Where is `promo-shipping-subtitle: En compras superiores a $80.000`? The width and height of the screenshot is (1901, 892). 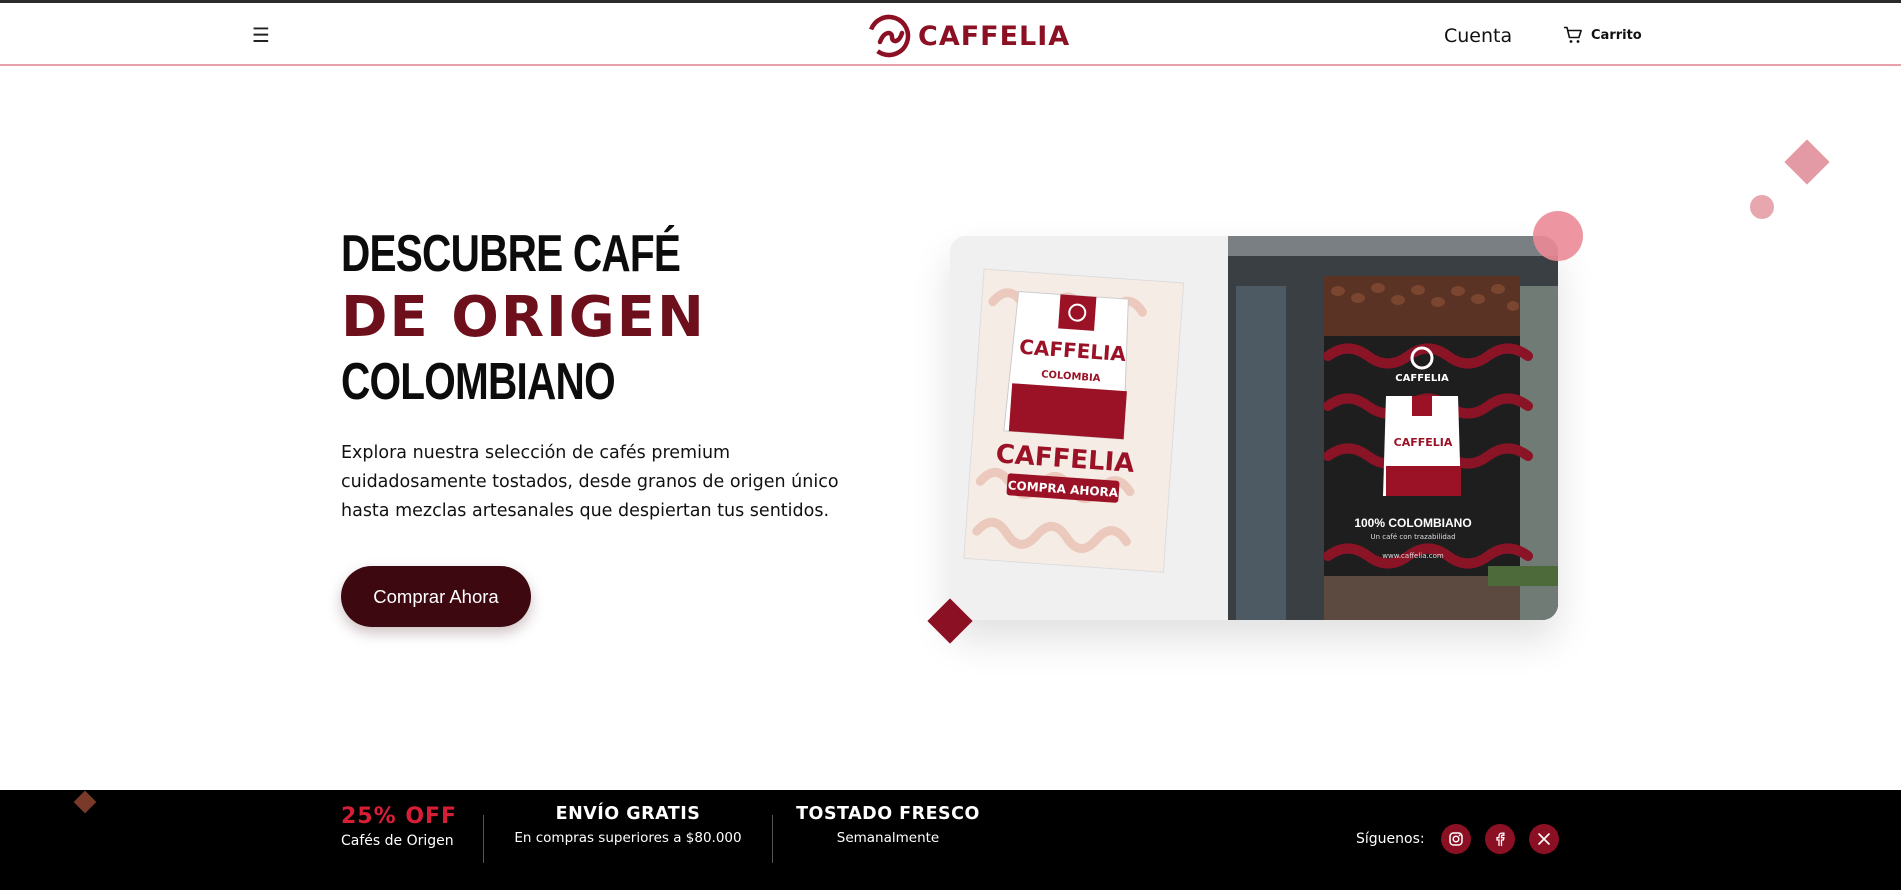
promo-shipping-subtitle: En compras superiores a $80.000 is located at coordinates (628, 838).